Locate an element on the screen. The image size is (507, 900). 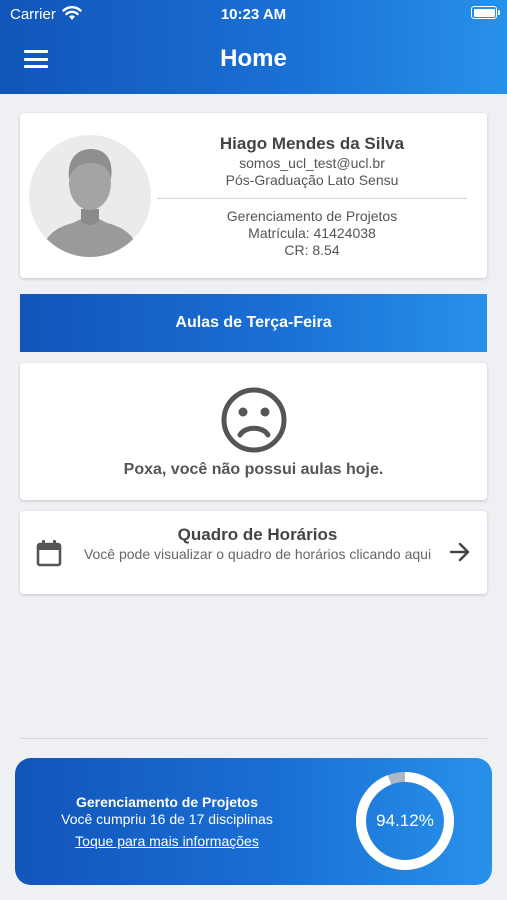
battery-icon is located at coordinates (485, 12).